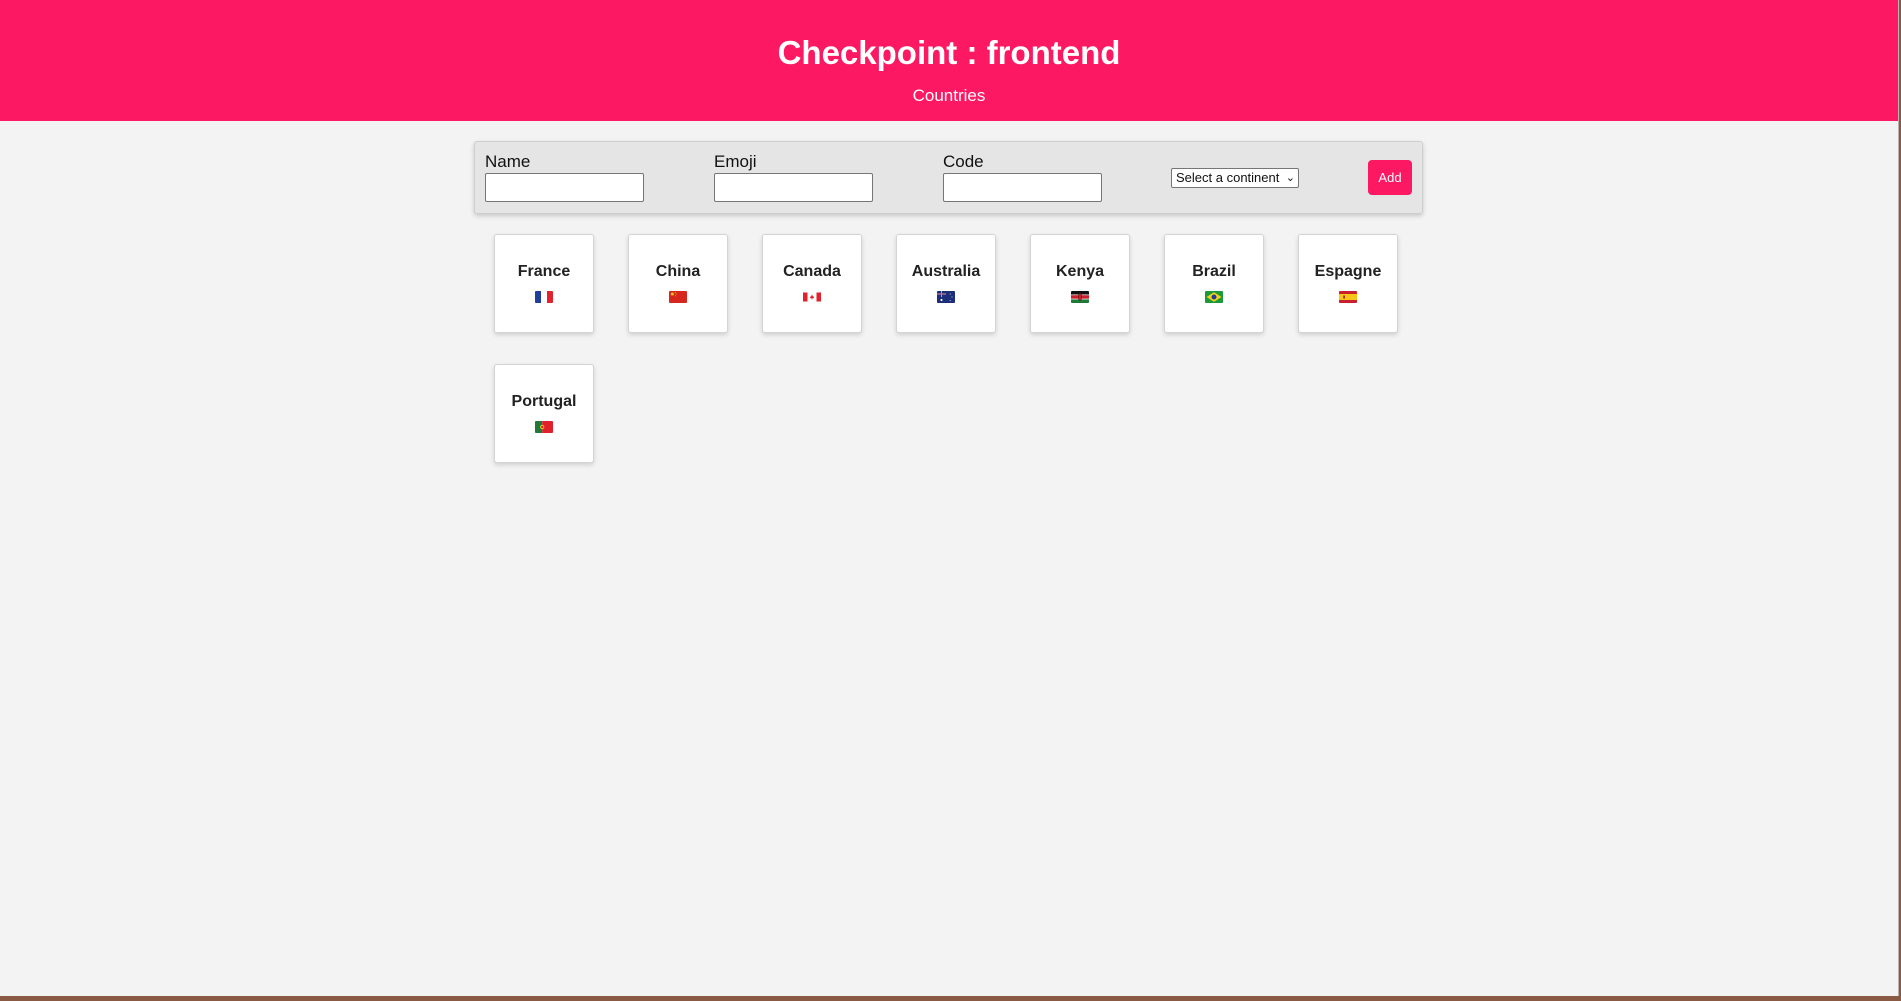 The height and width of the screenshot is (1001, 1901). Describe the element at coordinates (946, 283) in the screenshot. I see `country-card-australia: Australia` at that location.